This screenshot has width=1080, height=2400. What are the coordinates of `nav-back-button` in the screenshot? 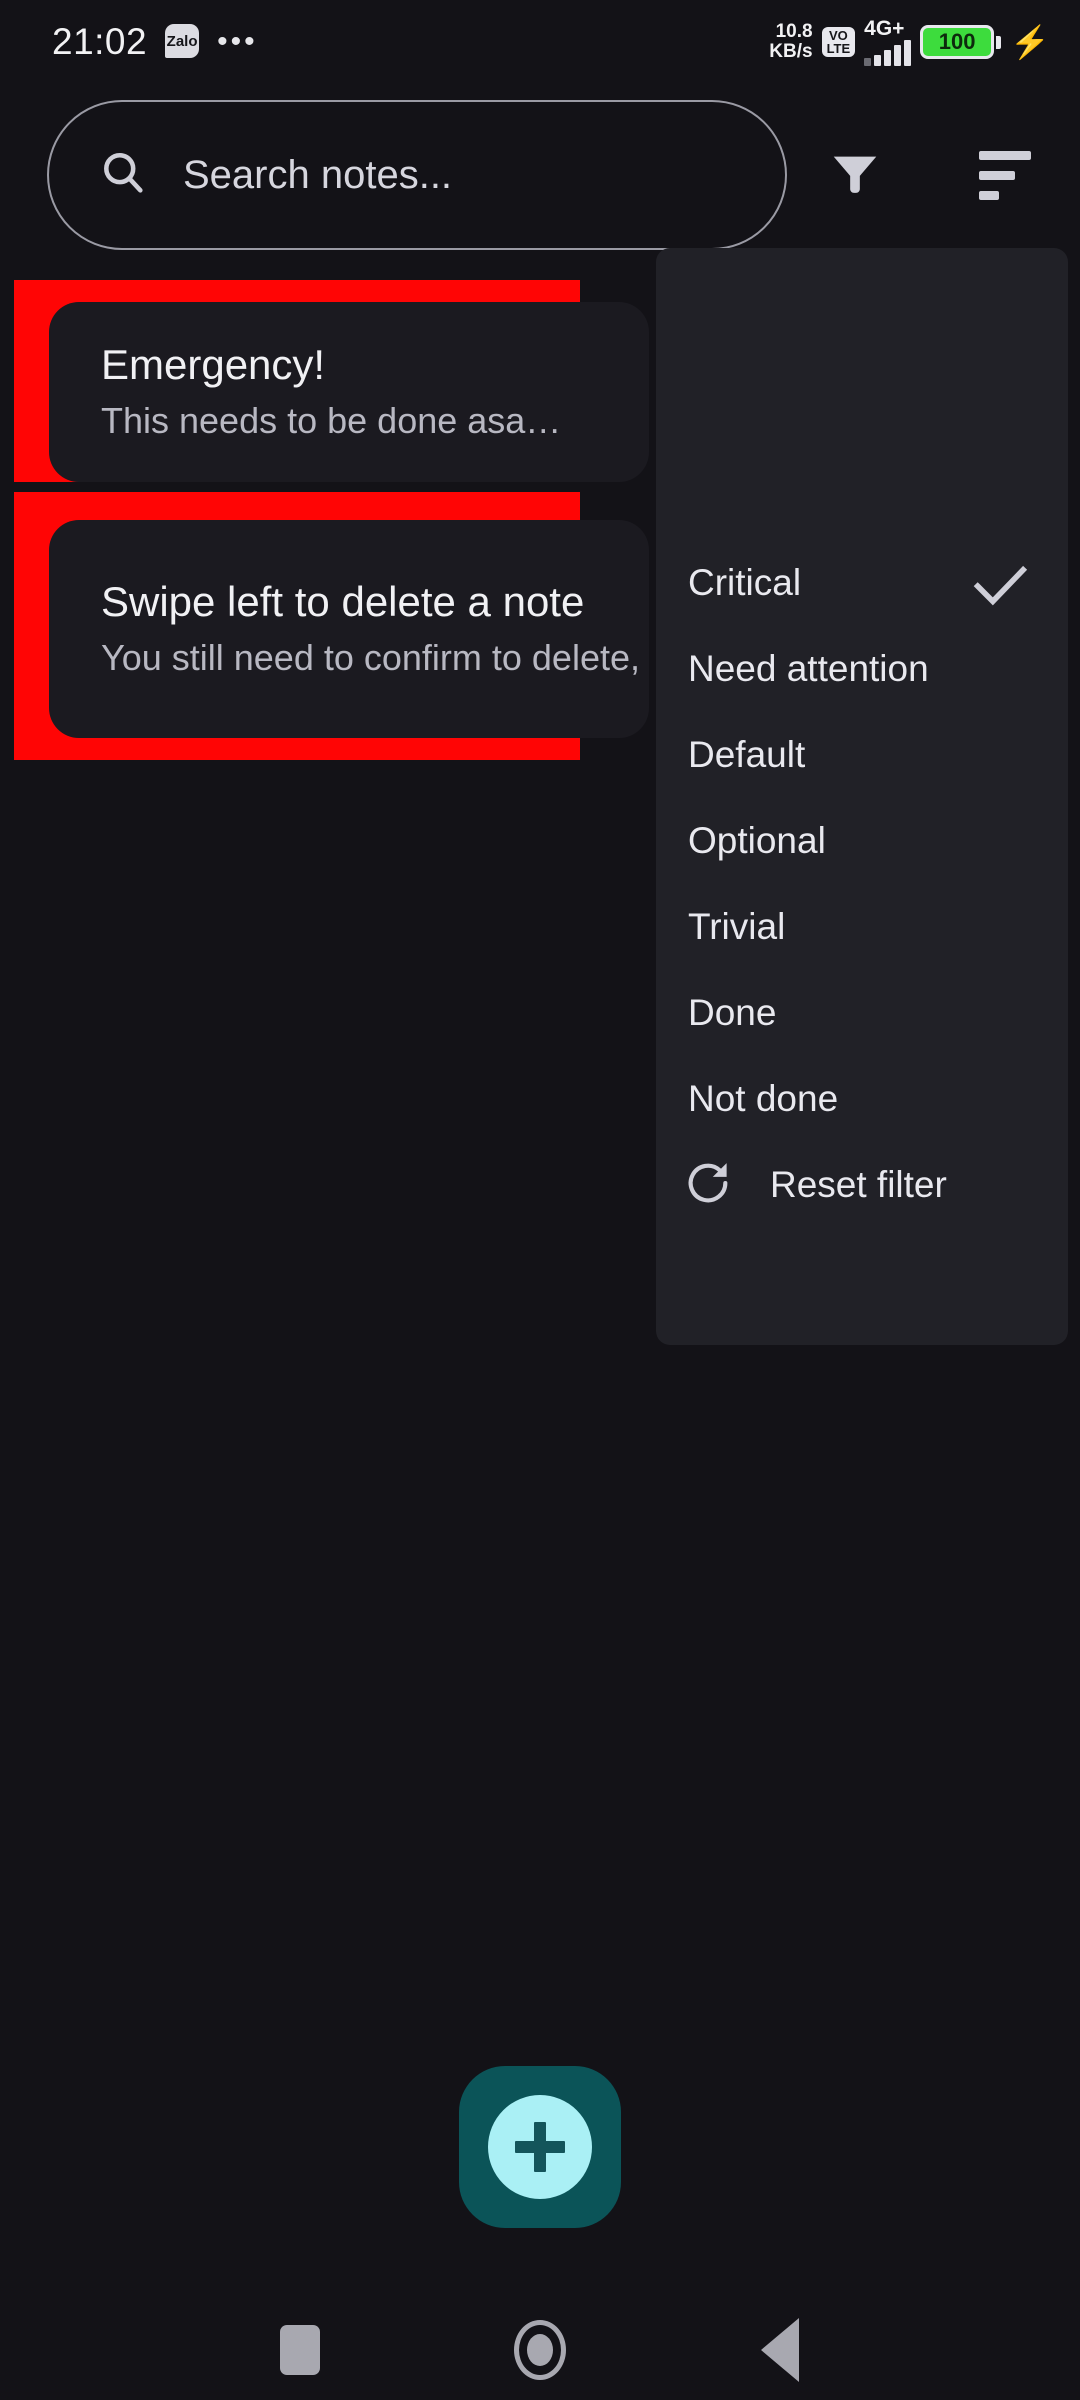 It's located at (780, 2350).